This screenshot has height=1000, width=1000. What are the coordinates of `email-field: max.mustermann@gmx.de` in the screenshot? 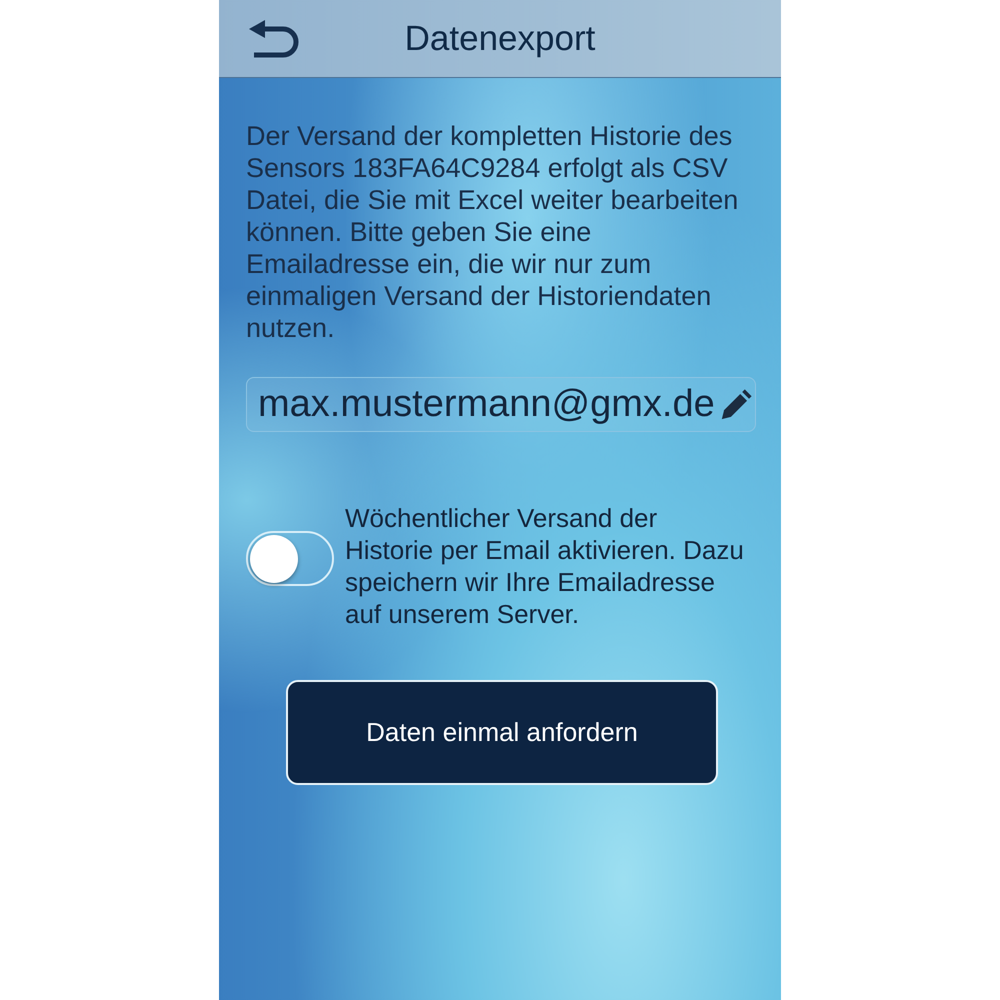 It's located at (501, 404).